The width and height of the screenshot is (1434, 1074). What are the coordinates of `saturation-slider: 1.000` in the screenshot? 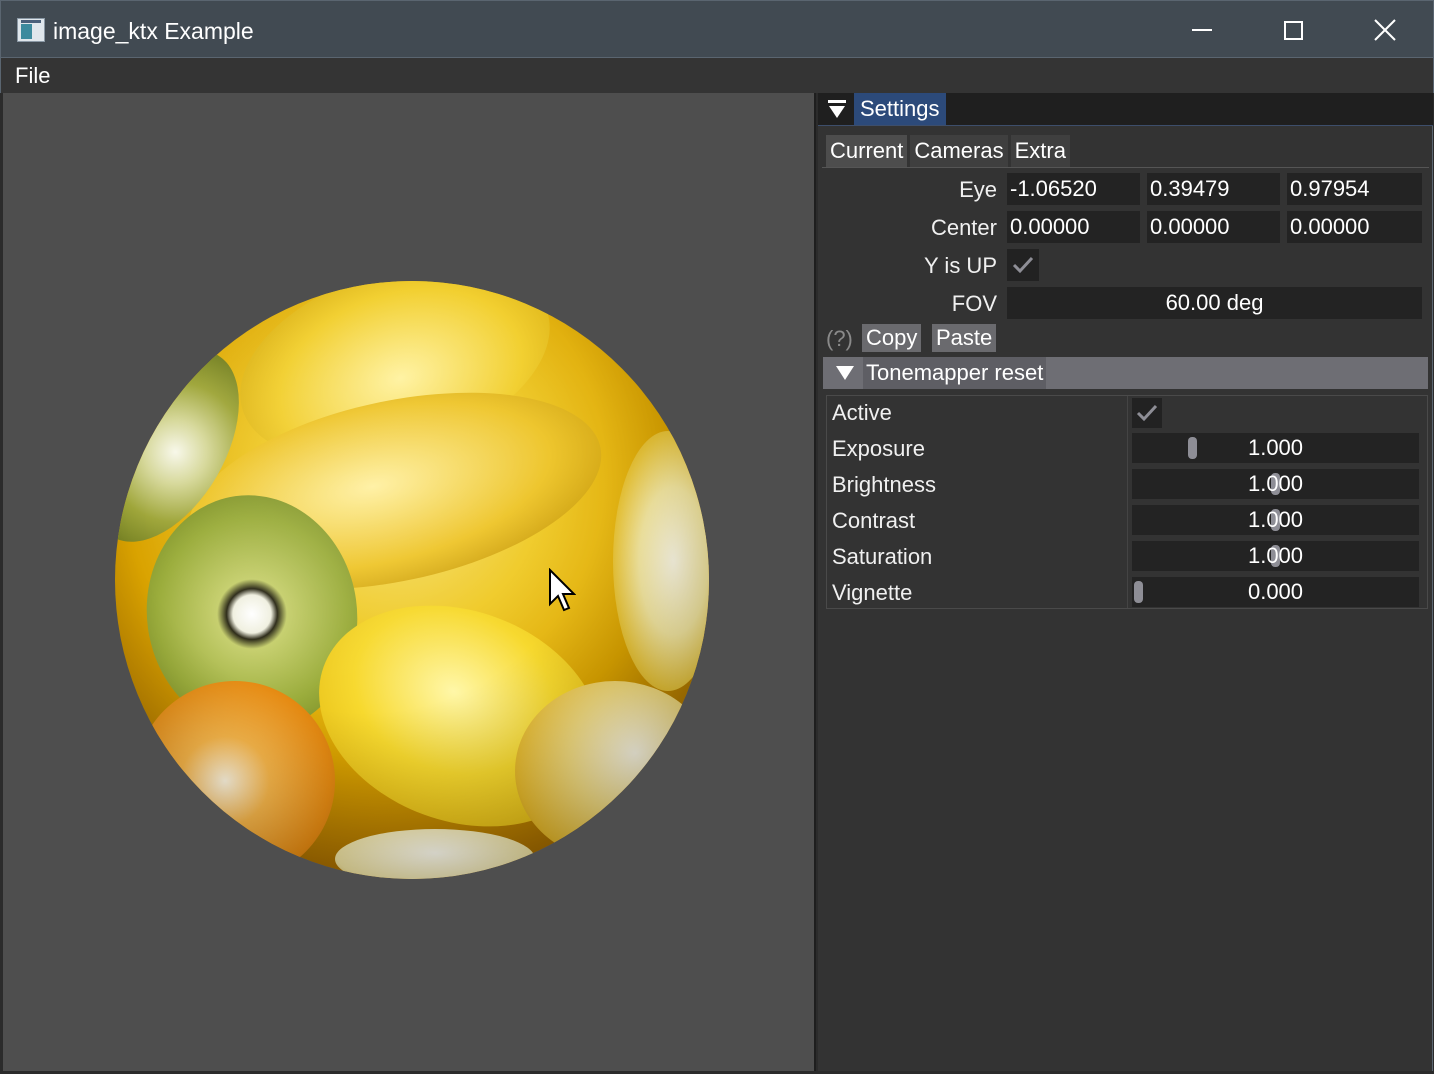 It's located at (1275, 556).